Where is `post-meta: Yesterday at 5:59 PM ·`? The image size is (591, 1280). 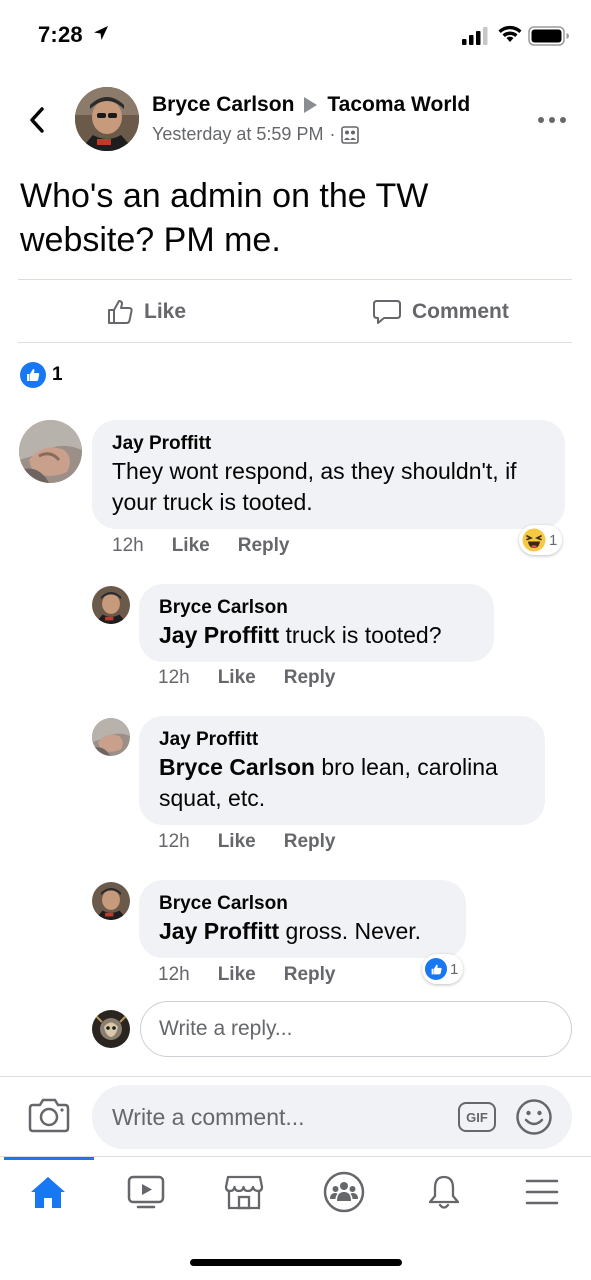 post-meta: Yesterday at 5:59 PM · is located at coordinates (256, 134).